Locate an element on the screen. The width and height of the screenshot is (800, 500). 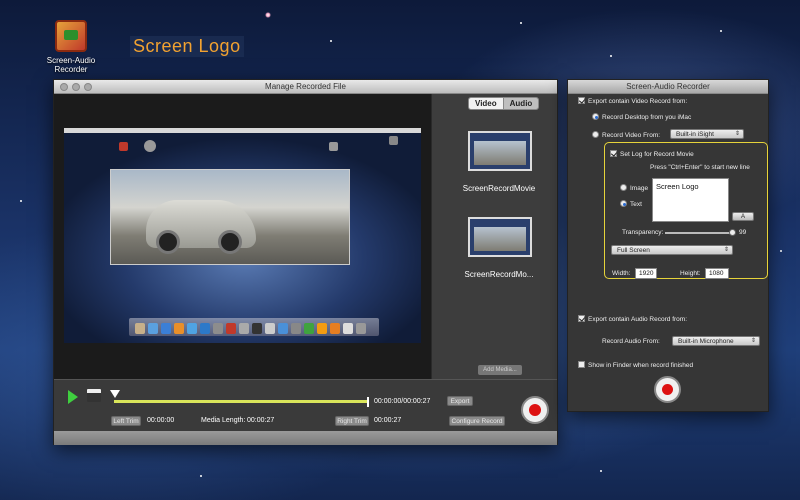
recorder-titlebar: Screen-Audio Recorder is located at coordinates (668, 87).